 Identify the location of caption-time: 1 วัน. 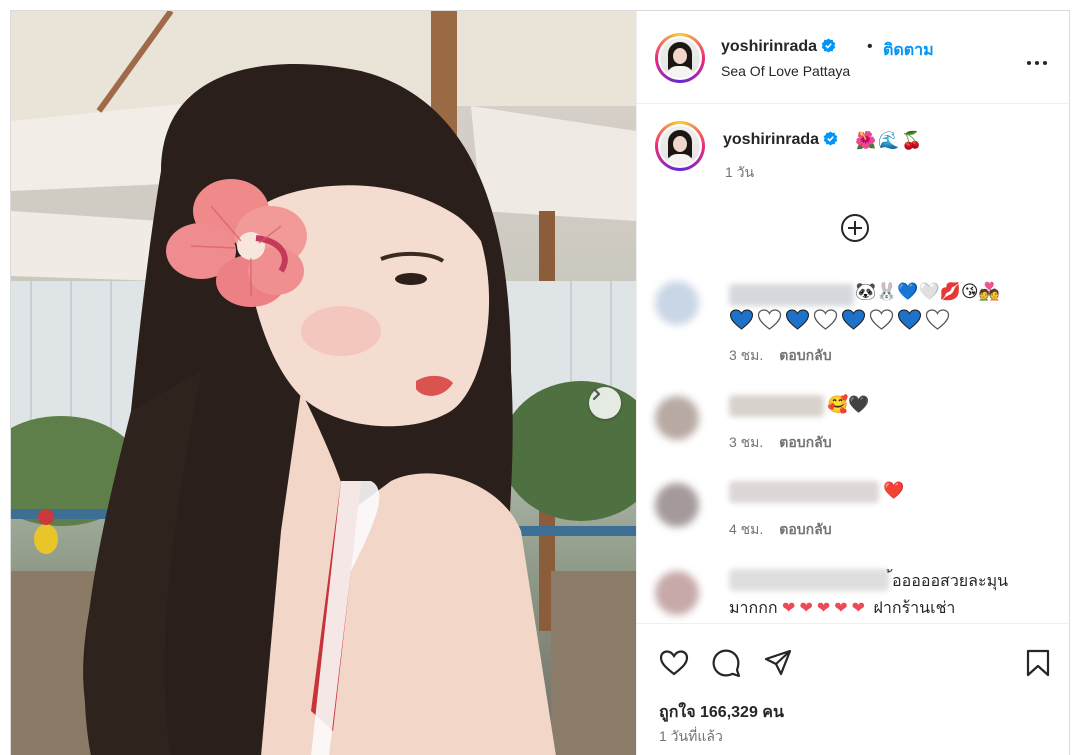
(740, 172).